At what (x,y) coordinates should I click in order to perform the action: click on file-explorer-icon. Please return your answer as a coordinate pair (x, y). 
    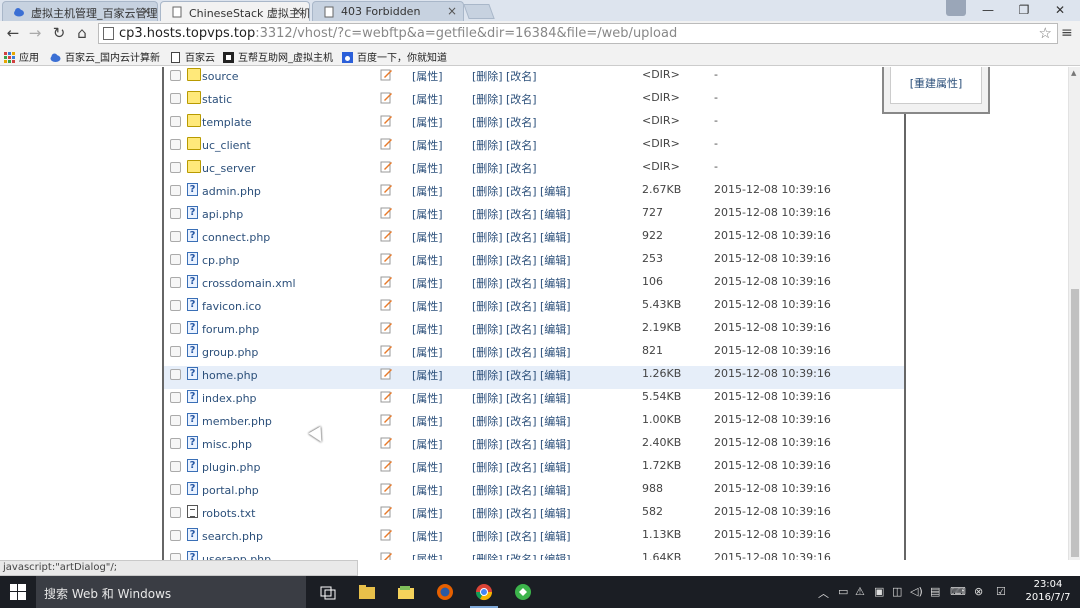
    Looking at the image, I should click on (367, 592).